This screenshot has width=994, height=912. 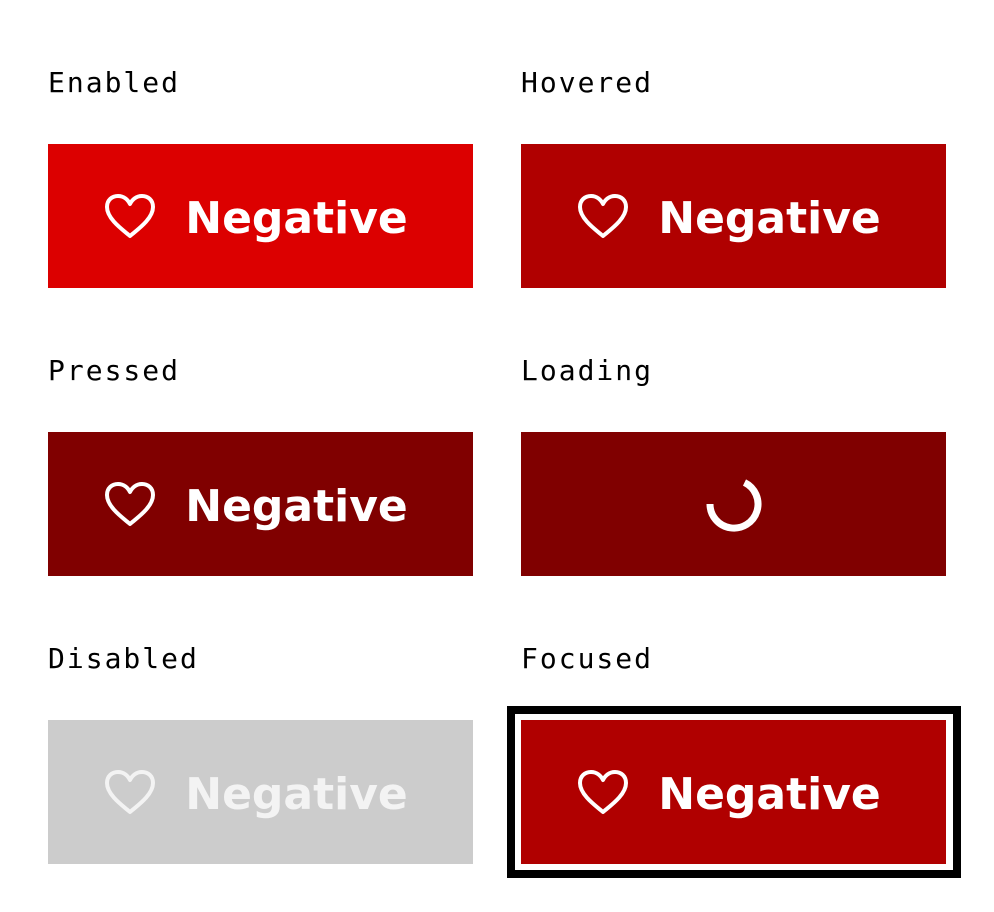 I want to click on negative-button-disabled: Negative, so click(x=260, y=792).